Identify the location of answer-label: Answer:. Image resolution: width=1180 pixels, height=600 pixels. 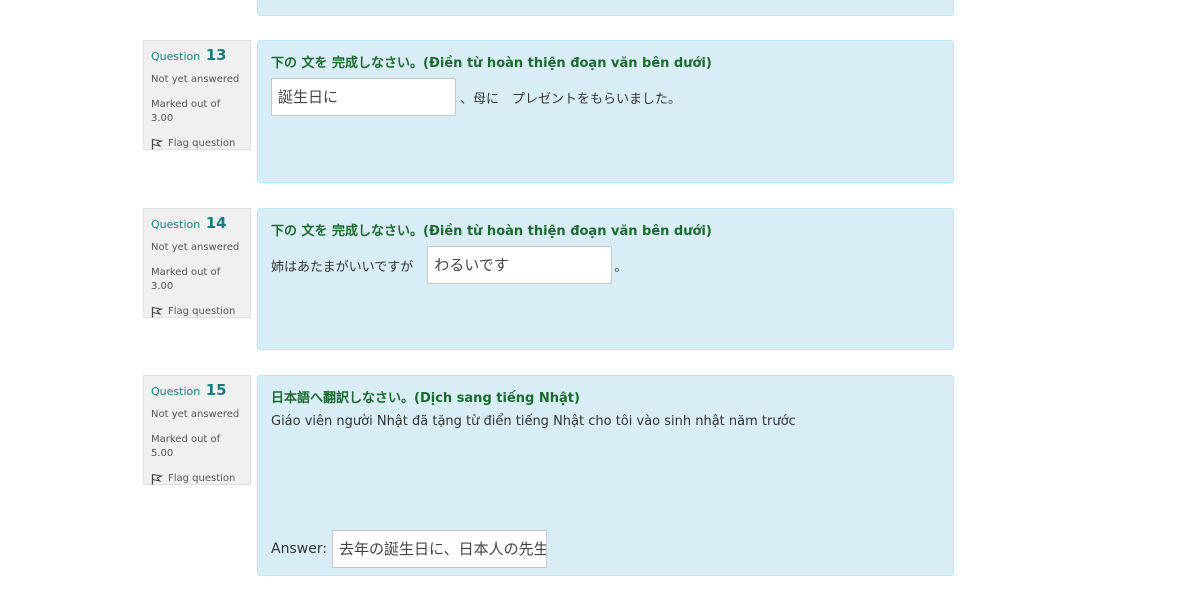
(299, 549).